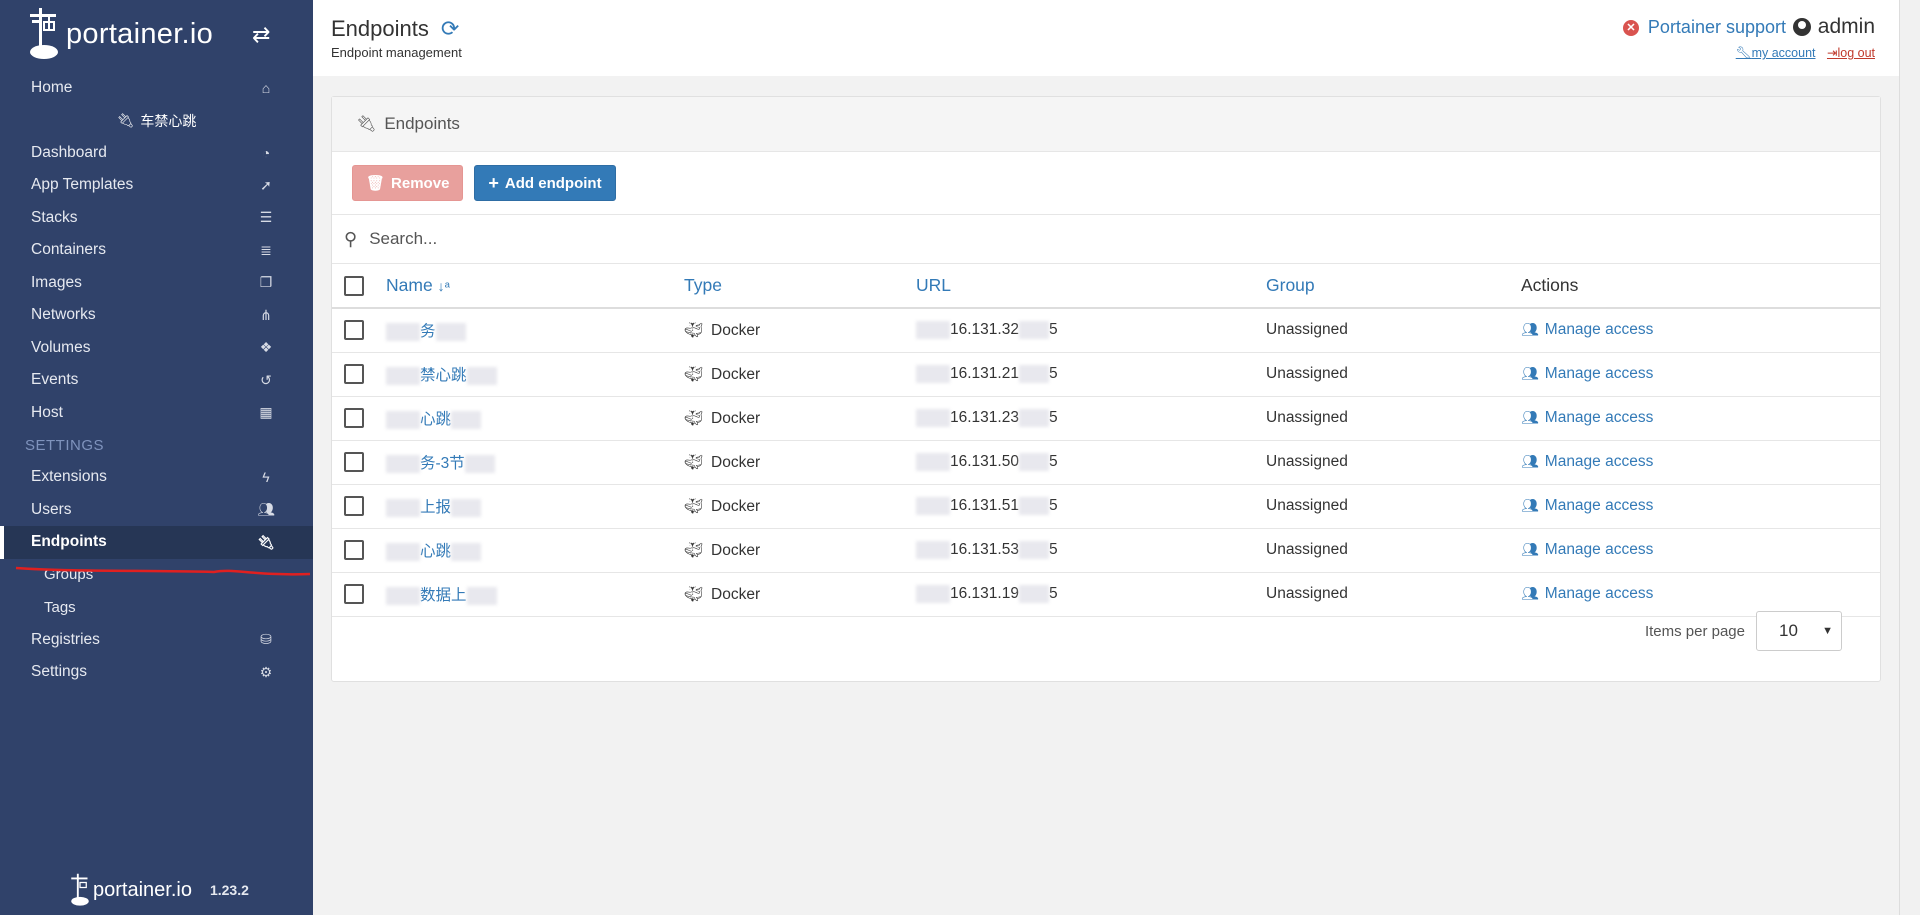 The height and width of the screenshot is (915, 1920). What do you see at coordinates (535, 506) in the screenshot?
I see `endpoint-name-link: 上报` at bounding box center [535, 506].